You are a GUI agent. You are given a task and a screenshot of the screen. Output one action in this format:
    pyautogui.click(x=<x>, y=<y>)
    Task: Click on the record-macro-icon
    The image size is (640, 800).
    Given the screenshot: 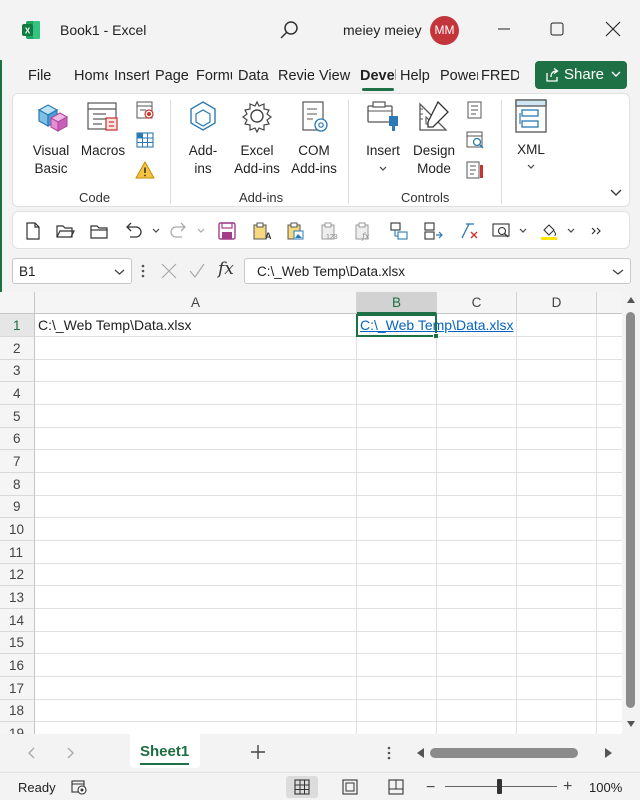 What is the action you would take?
    pyautogui.click(x=145, y=110)
    